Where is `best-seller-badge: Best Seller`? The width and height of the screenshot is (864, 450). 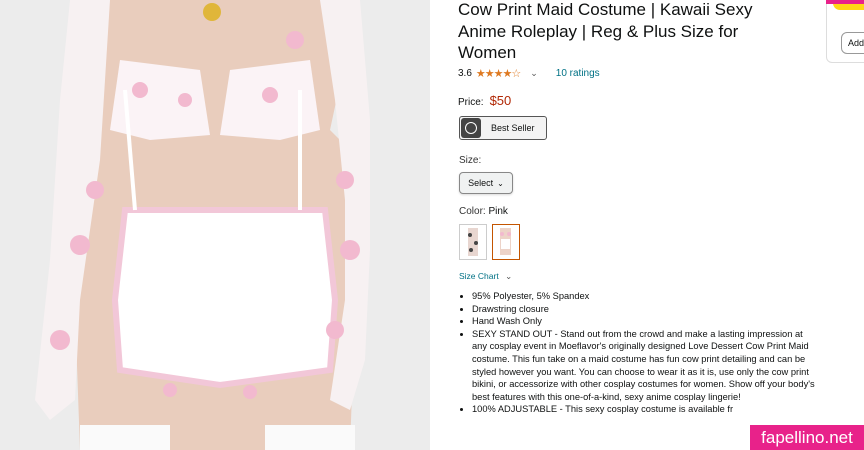
best-seller-badge: Best Seller is located at coordinates (503, 128).